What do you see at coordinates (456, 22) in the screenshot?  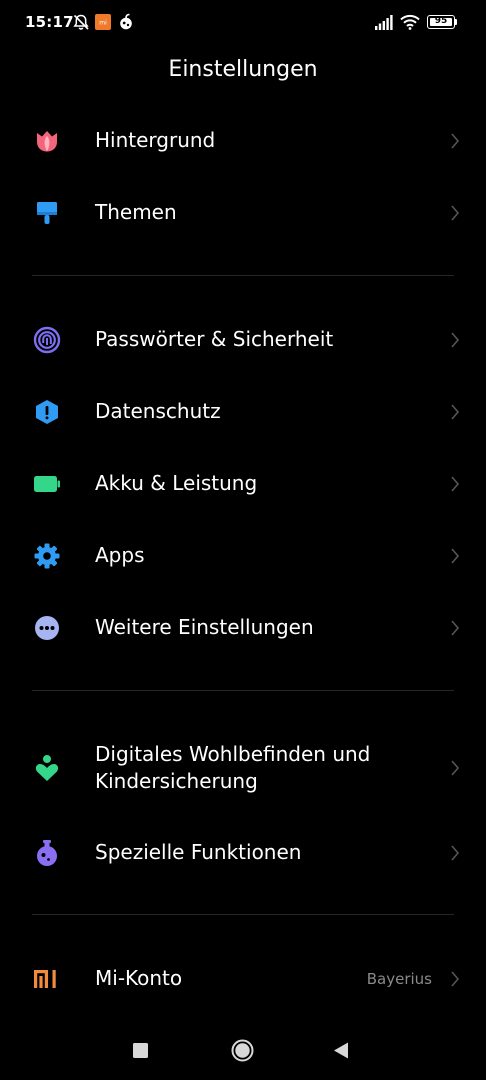 I see `battery-tip` at bounding box center [456, 22].